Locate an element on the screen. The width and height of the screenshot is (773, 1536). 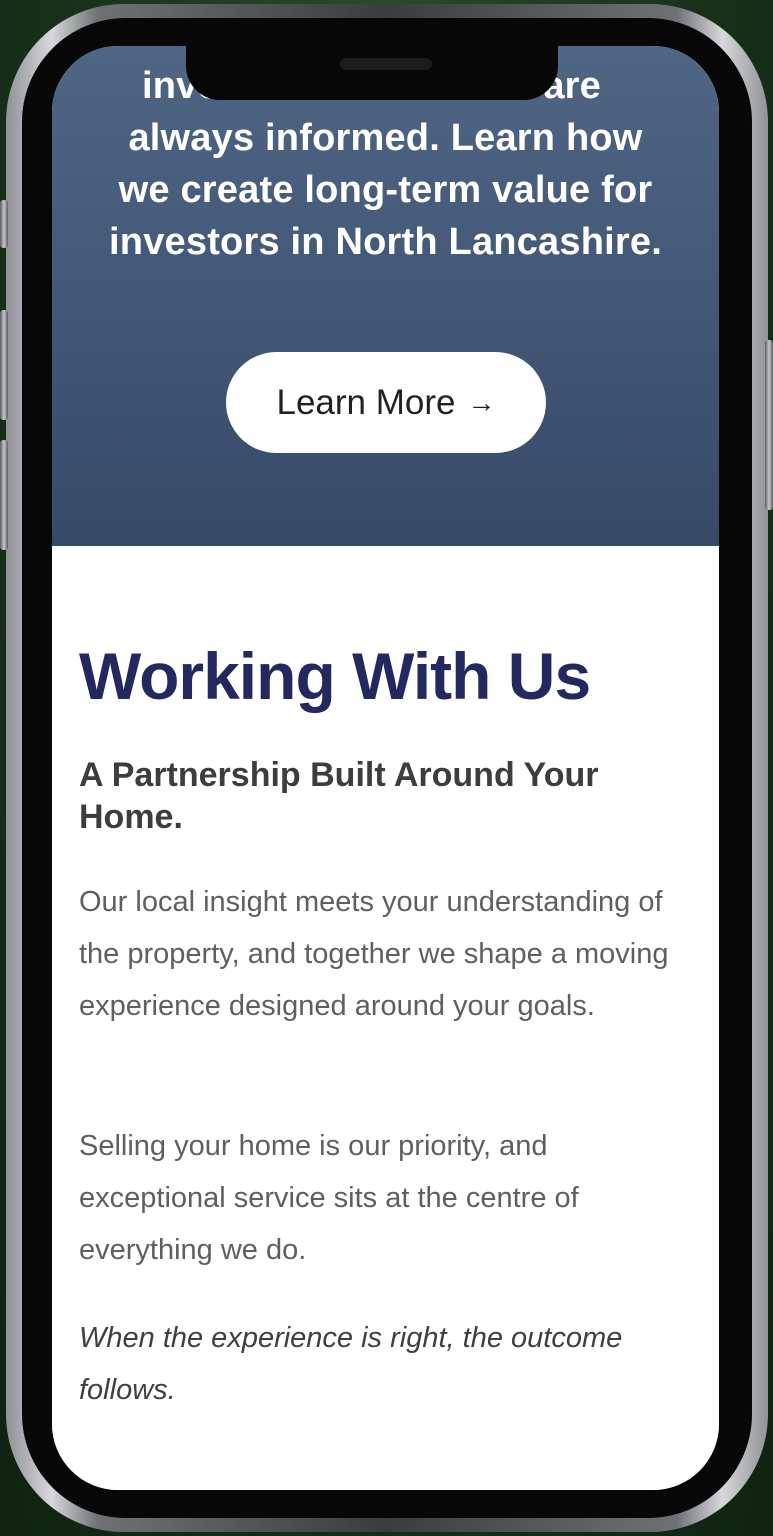
learn-more-button: Learn More → is located at coordinates (386, 402).